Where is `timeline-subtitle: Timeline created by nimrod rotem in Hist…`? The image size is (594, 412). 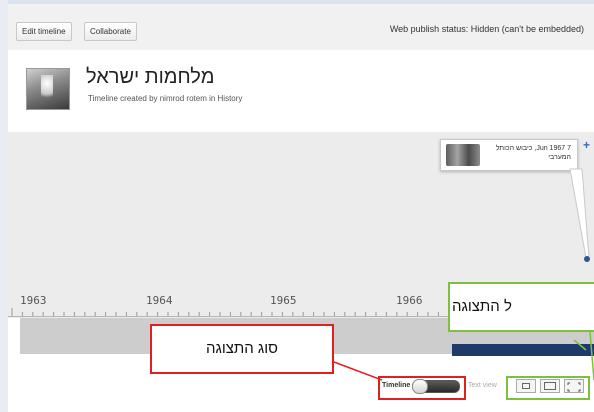
timeline-subtitle: Timeline created by nimrod rotem in Hist… is located at coordinates (165, 98).